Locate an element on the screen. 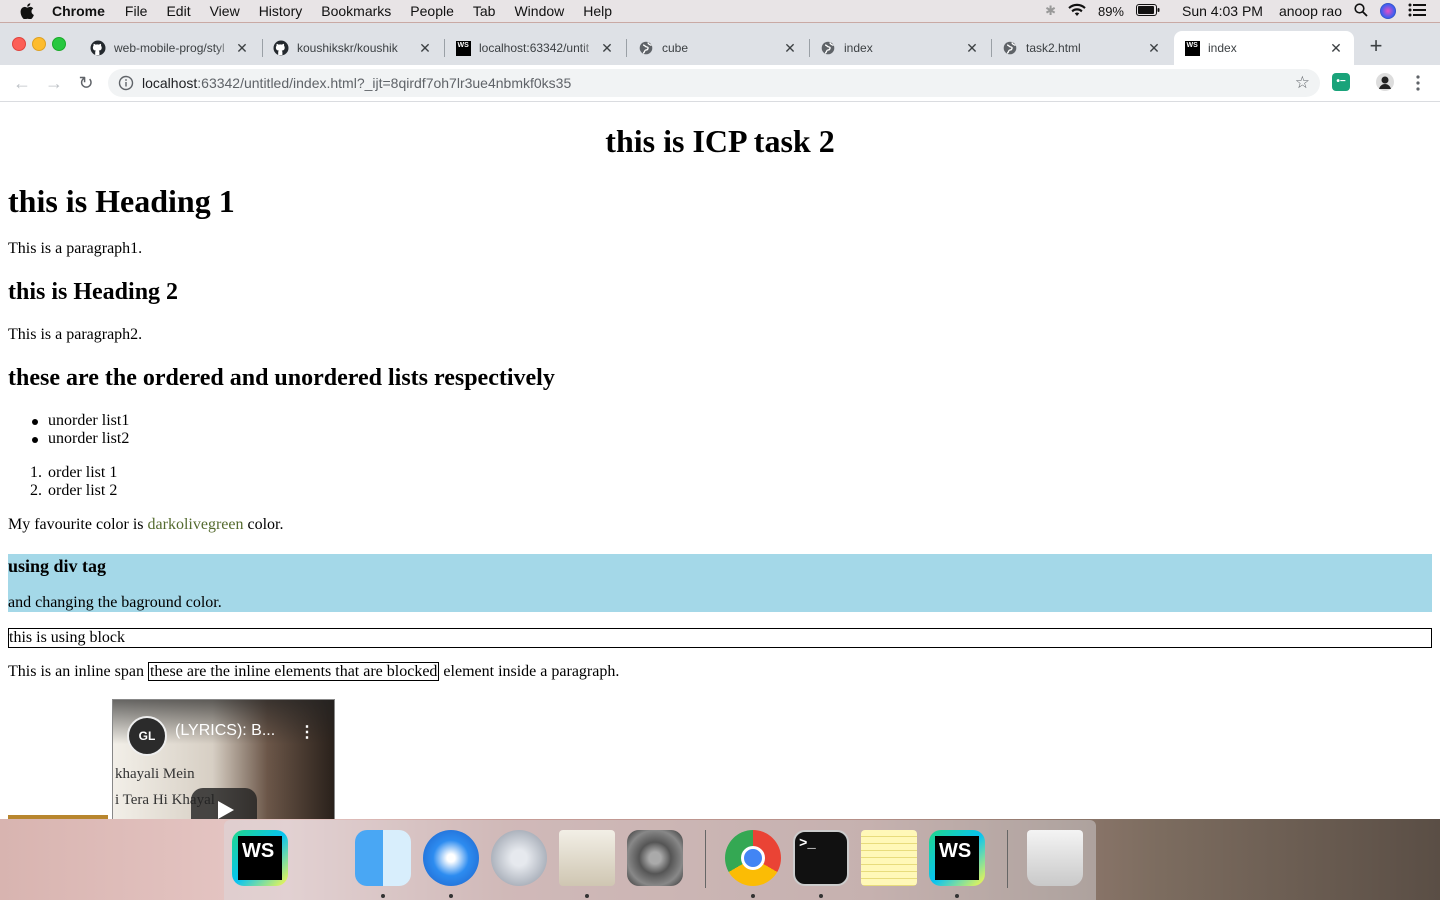  paragraph-1: This is a paragraph1. is located at coordinates (75, 248).